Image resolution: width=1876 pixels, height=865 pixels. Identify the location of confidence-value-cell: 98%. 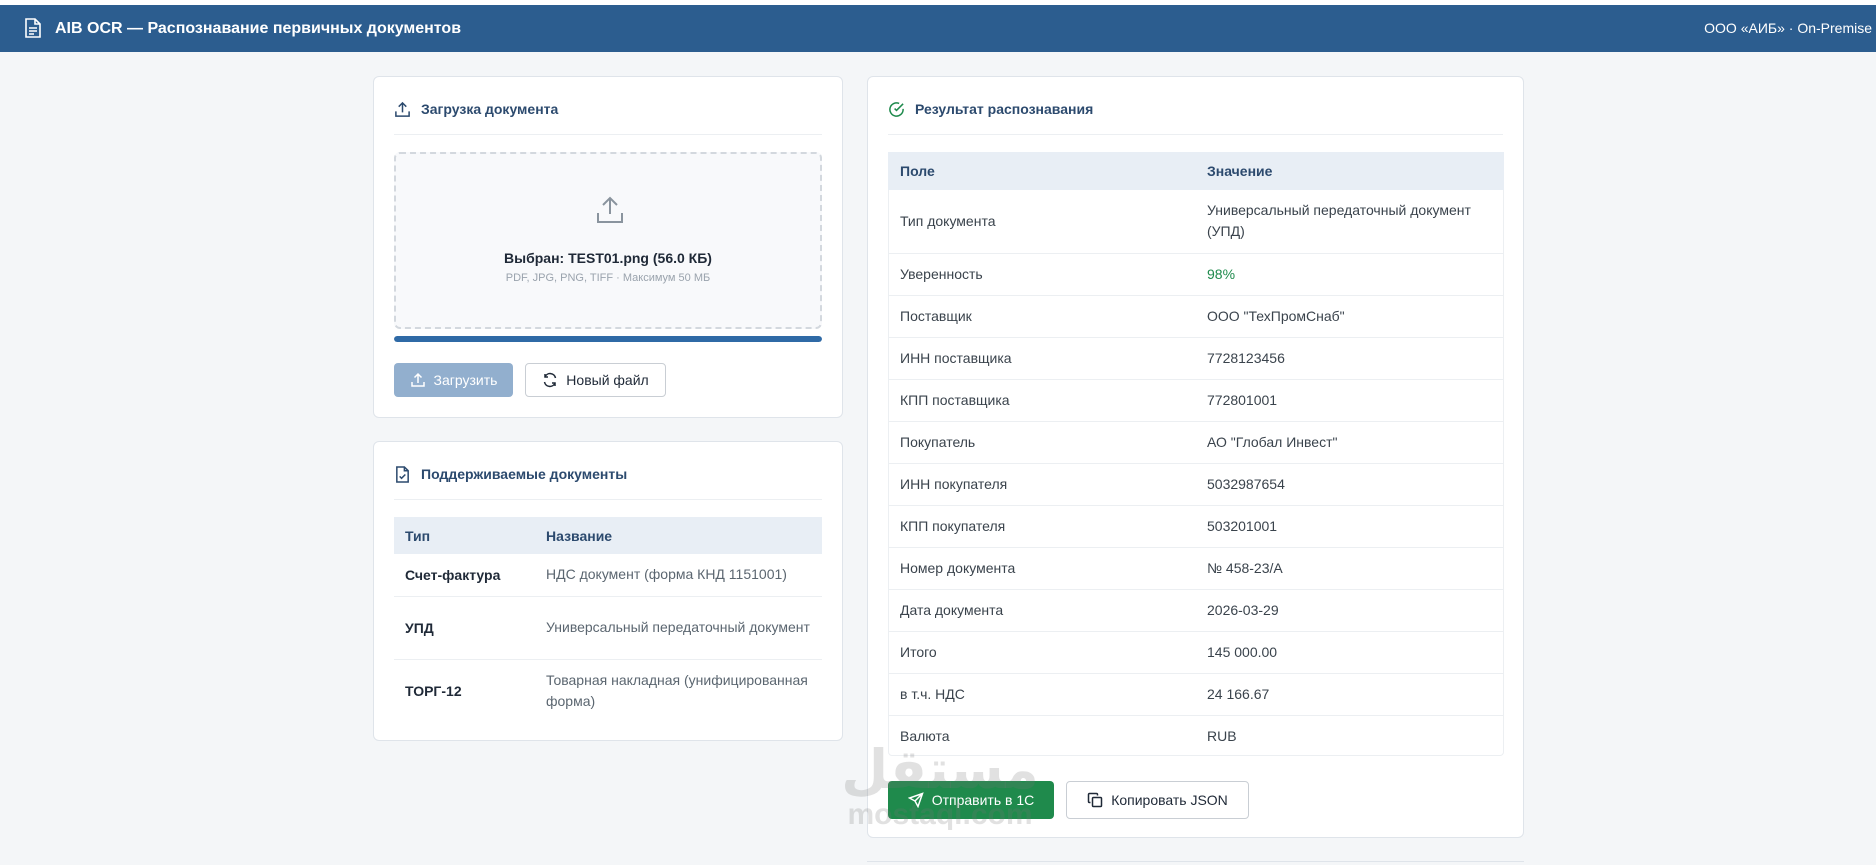
(1349, 274).